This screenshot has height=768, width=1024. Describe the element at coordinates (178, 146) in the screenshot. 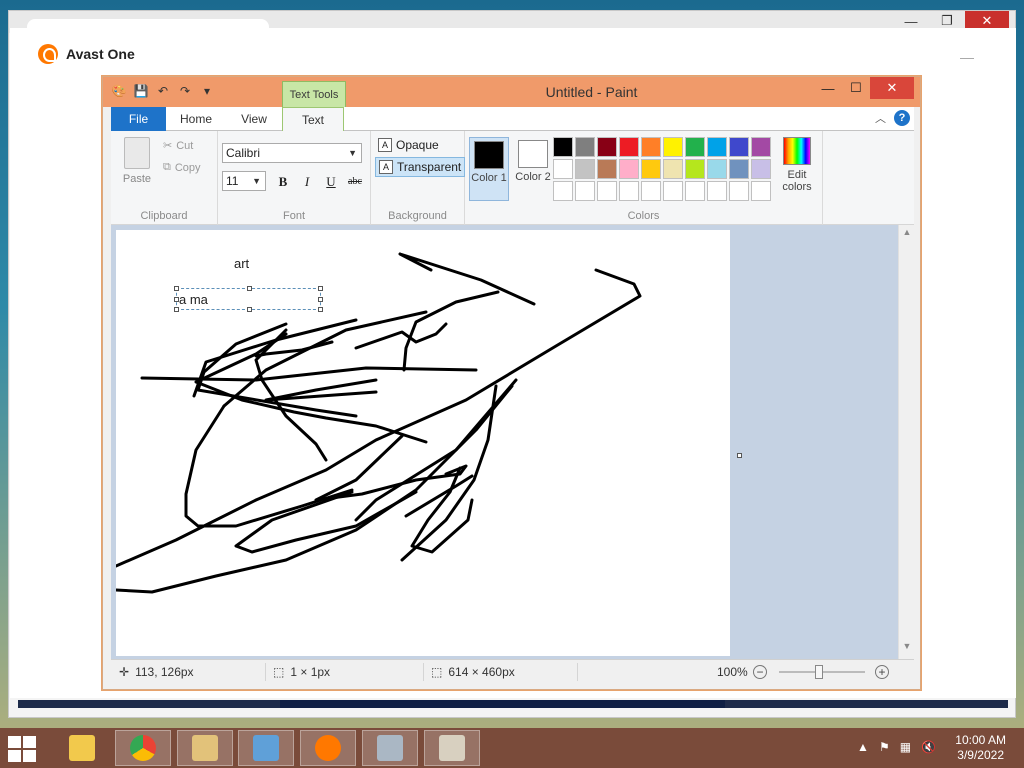

I see `cut-button: ✂ Cut` at that location.